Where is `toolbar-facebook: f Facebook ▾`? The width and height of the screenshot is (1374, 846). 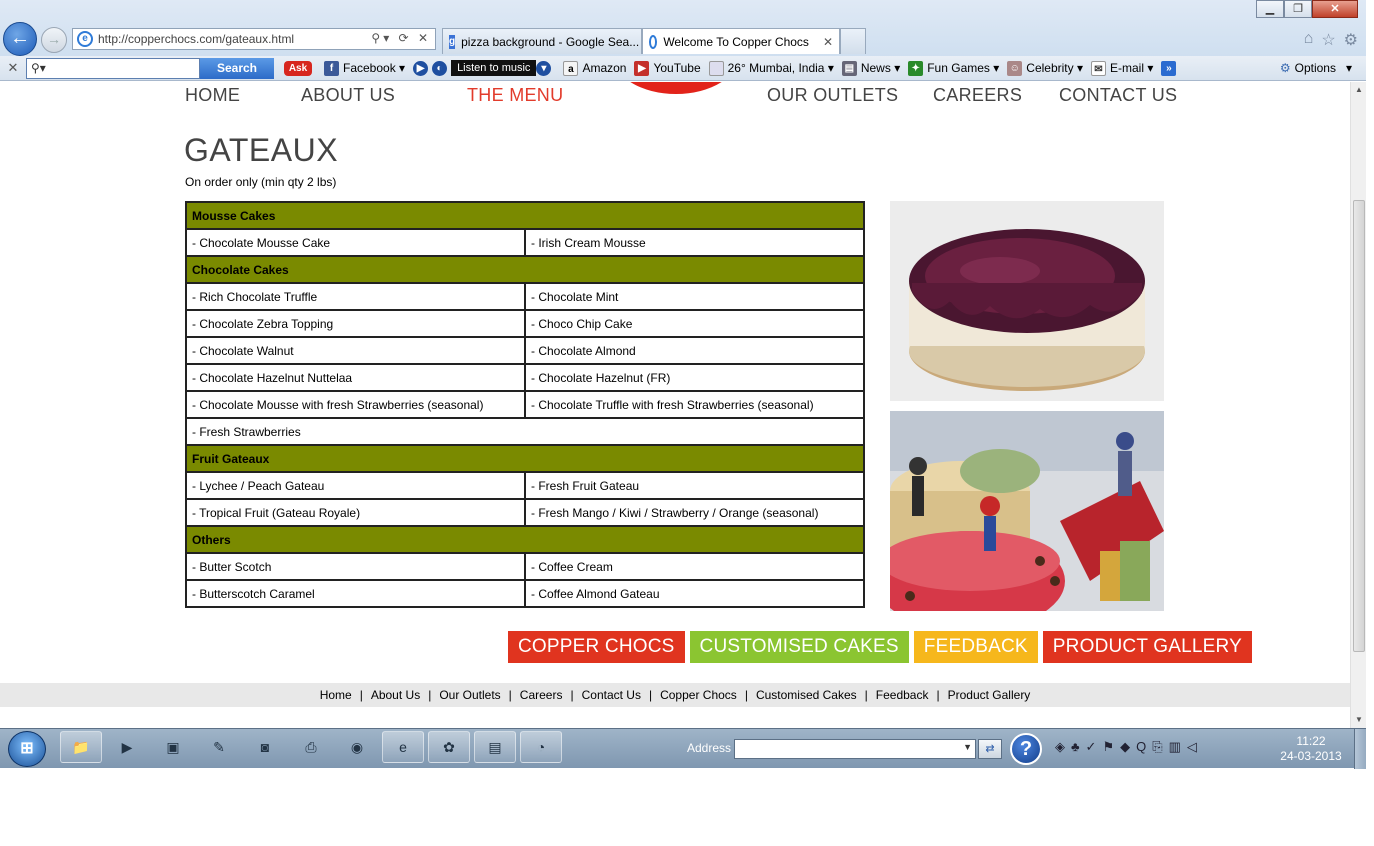 toolbar-facebook: f Facebook ▾ is located at coordinates (364, 68).